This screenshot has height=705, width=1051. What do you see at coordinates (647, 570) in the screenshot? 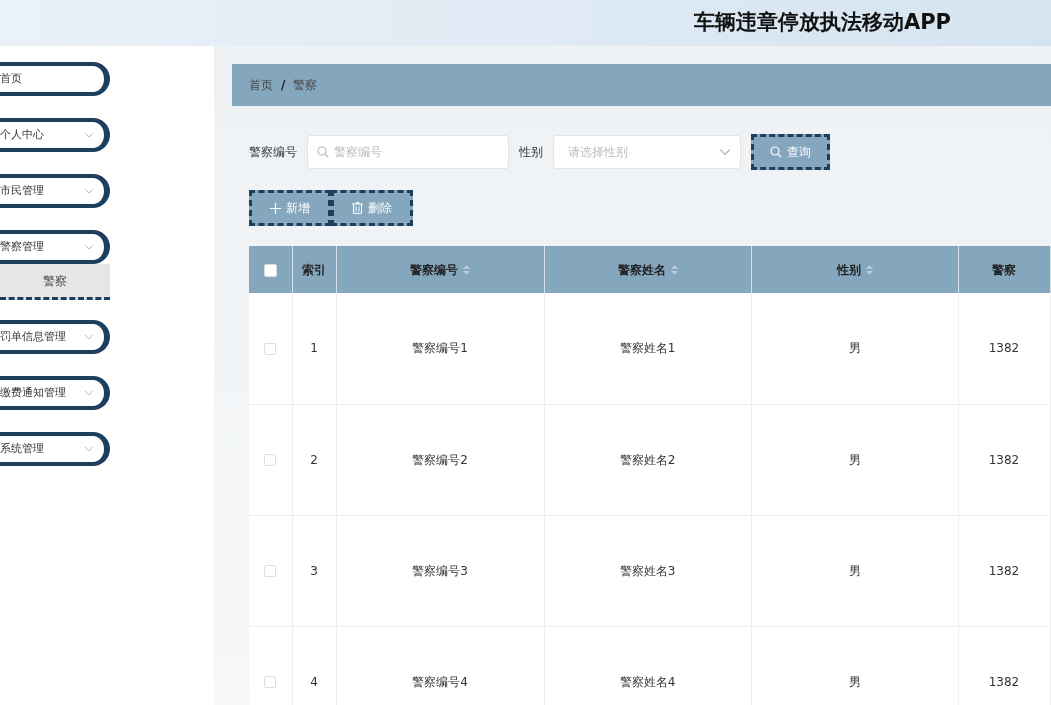
I see `table-cell: 警察姓名3` at bounding box center [647, 570].